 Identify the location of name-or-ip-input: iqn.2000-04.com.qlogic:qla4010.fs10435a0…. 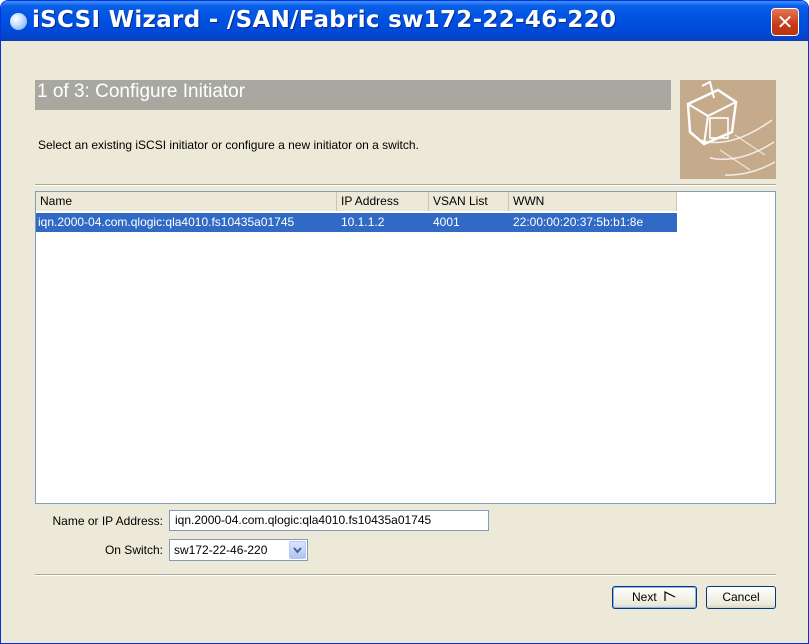
(329, 520).